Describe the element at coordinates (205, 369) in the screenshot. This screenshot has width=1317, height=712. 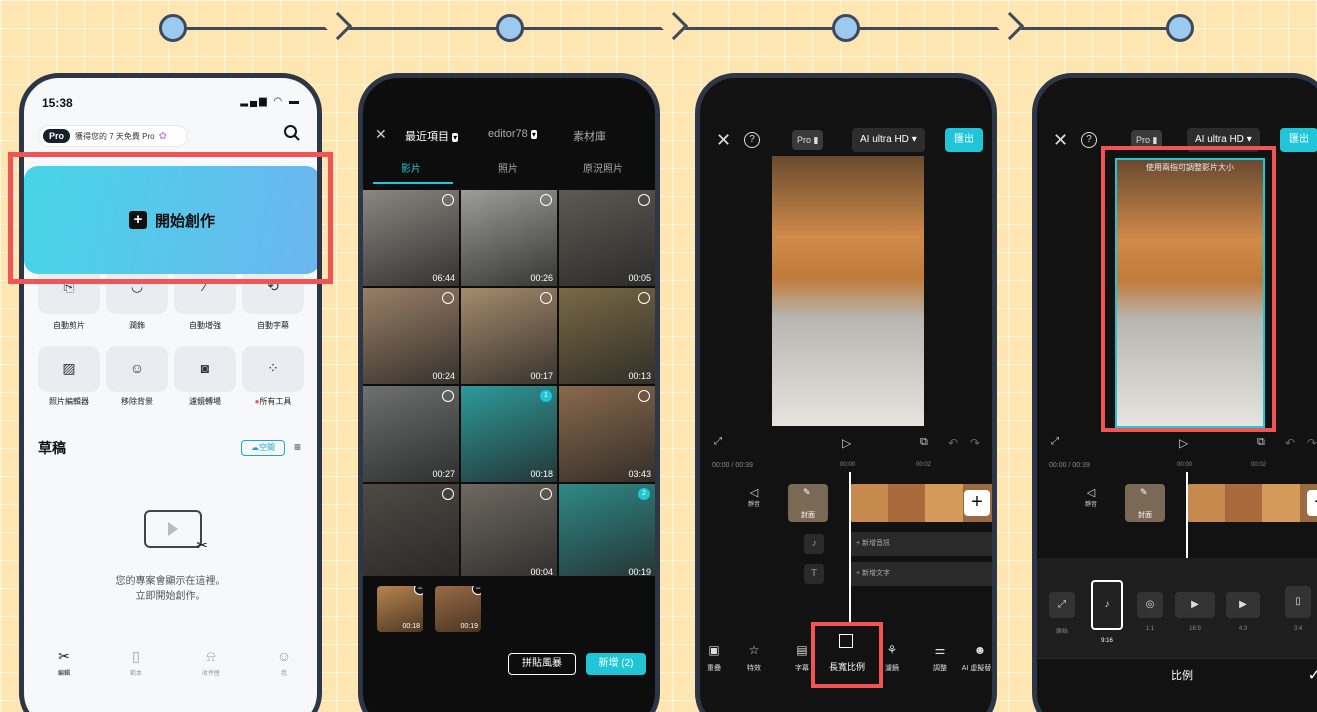
I see `tool-camera: ◙` at that location.